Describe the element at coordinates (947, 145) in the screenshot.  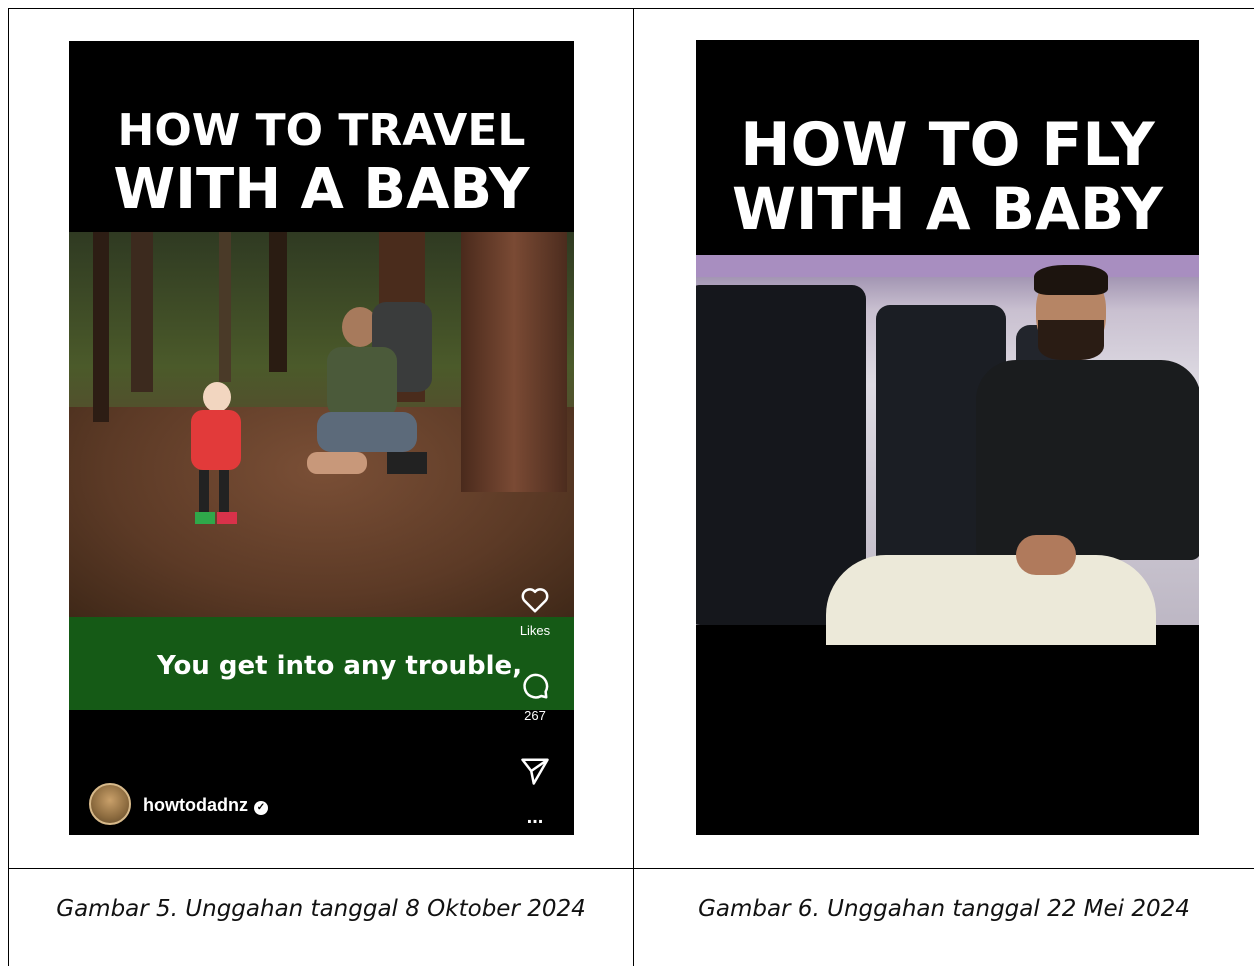
I see `reel-title-line1: HOW TO FLY` at that location.